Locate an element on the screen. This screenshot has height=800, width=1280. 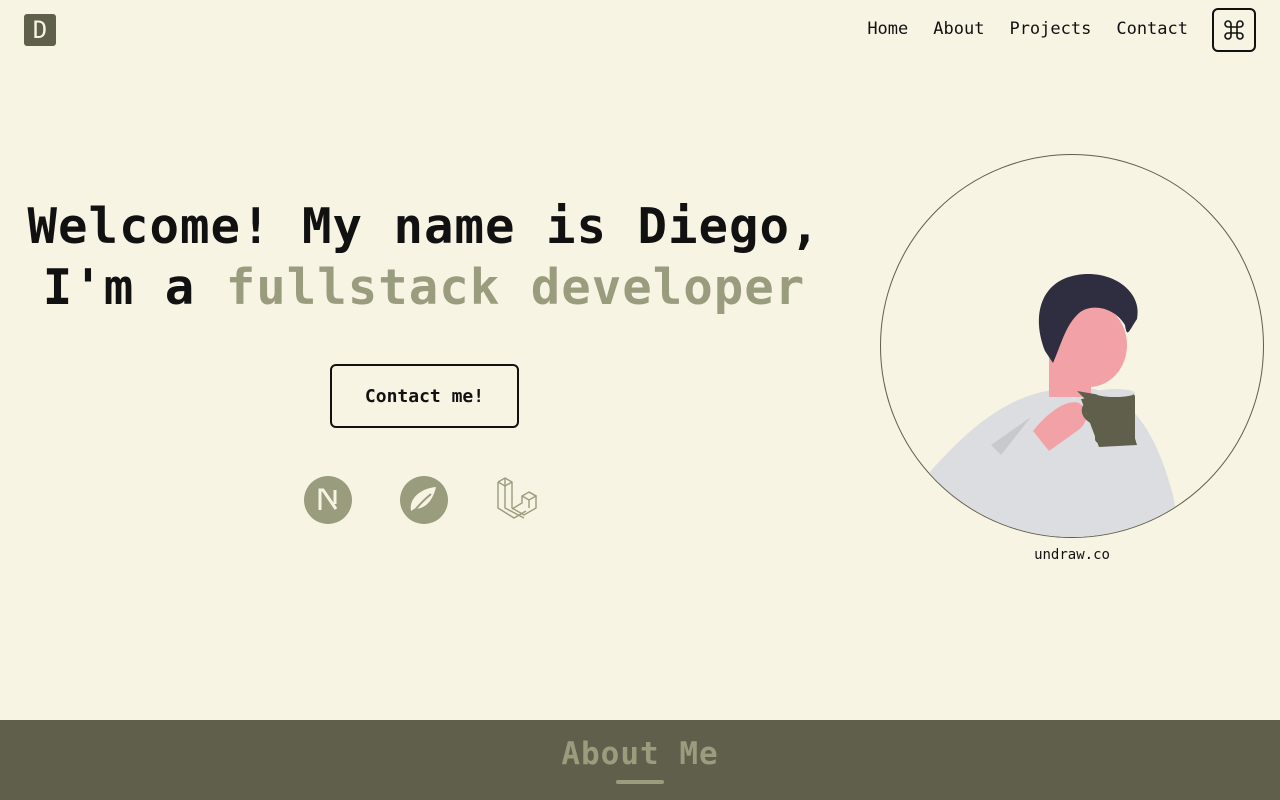
spring-icon is located at coordinates (424, 500).